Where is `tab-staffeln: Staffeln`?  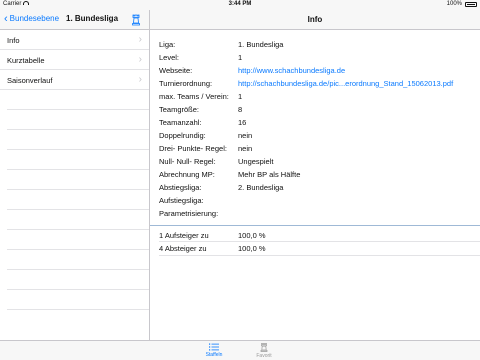 tab-staffeln: Staffeln is located at coordinates (214, 350).